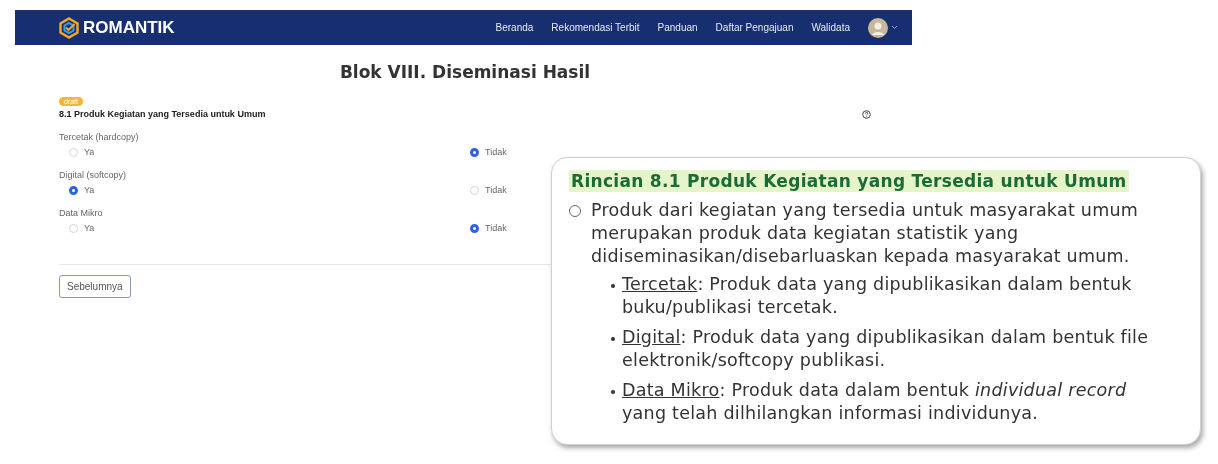 This screenshot has width=1218, height=464. Describe the element at coordinates (849, 181) in the screenshot. I see `callout-title: Rincian 8.1 Produk Kegiatan yang Tersedia untuk Umum` at that location.